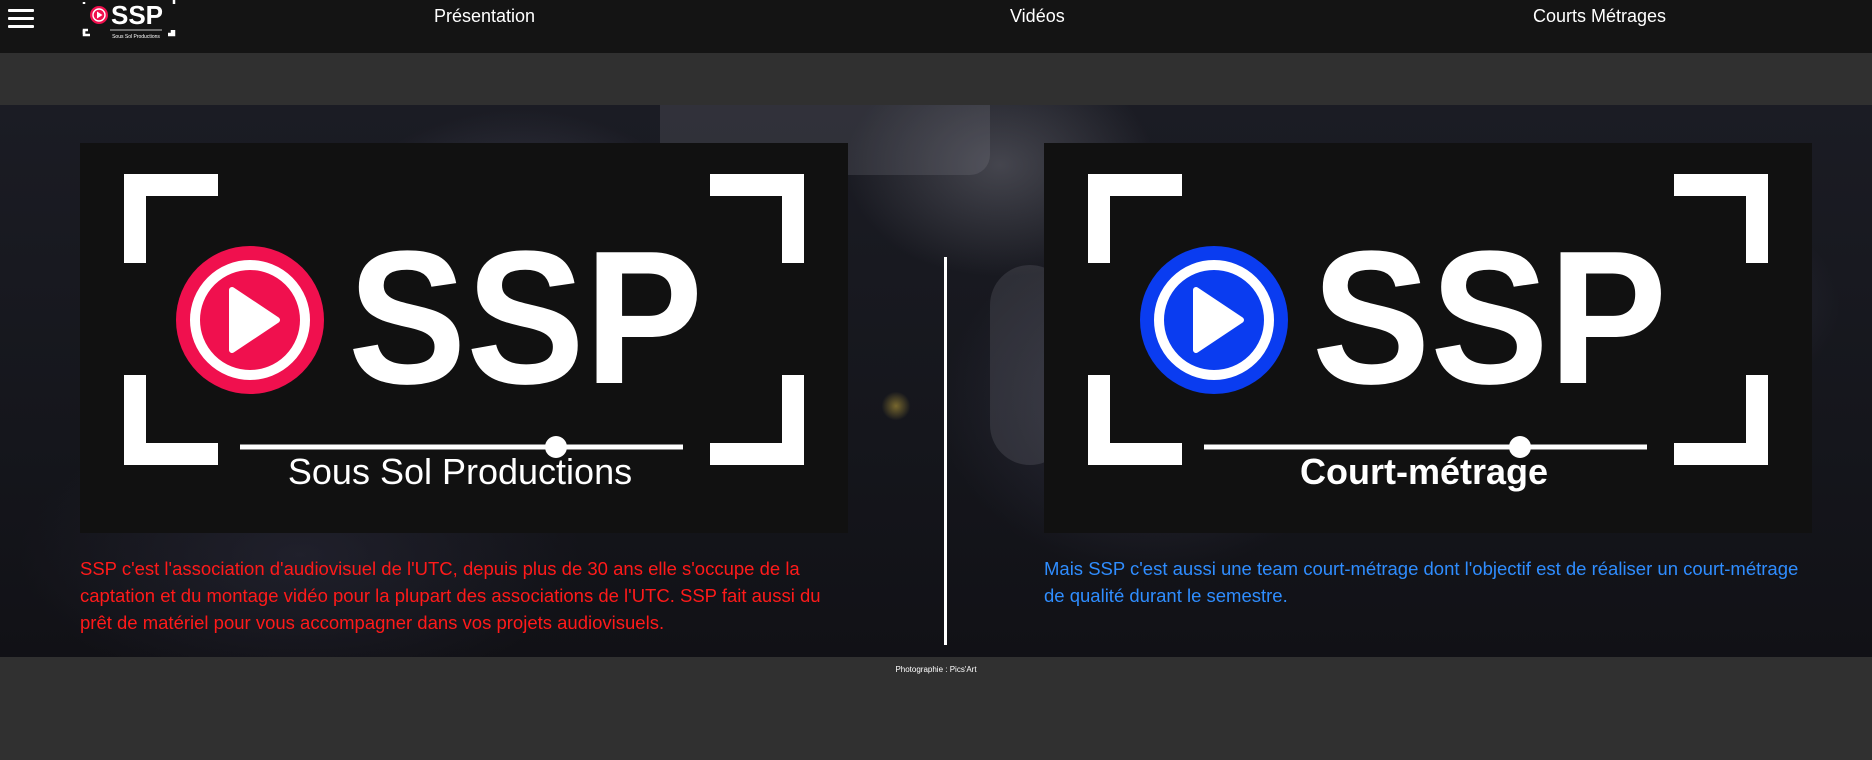 This screenshot has width=1872, height=760. I want to click on card-logo-caption: Sous Sol Productions, so click(460, 471).